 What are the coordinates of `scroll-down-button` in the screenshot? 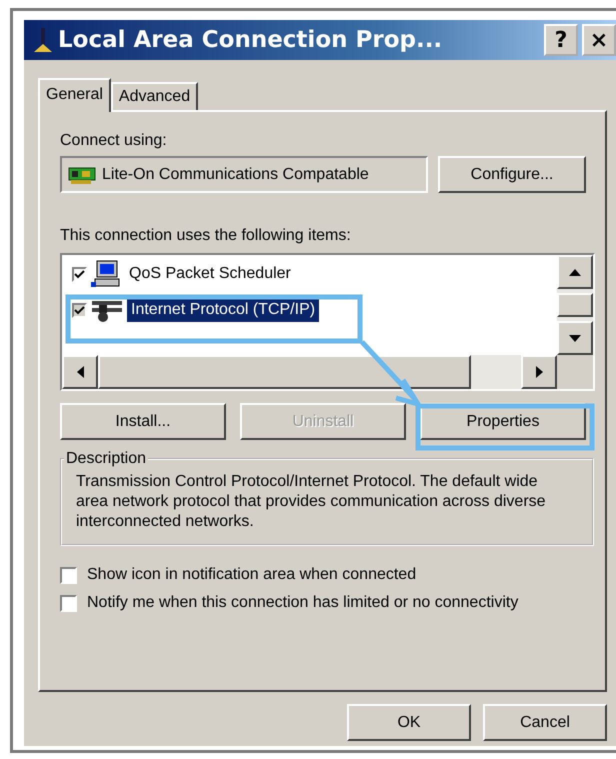 It's located at (575, 338).